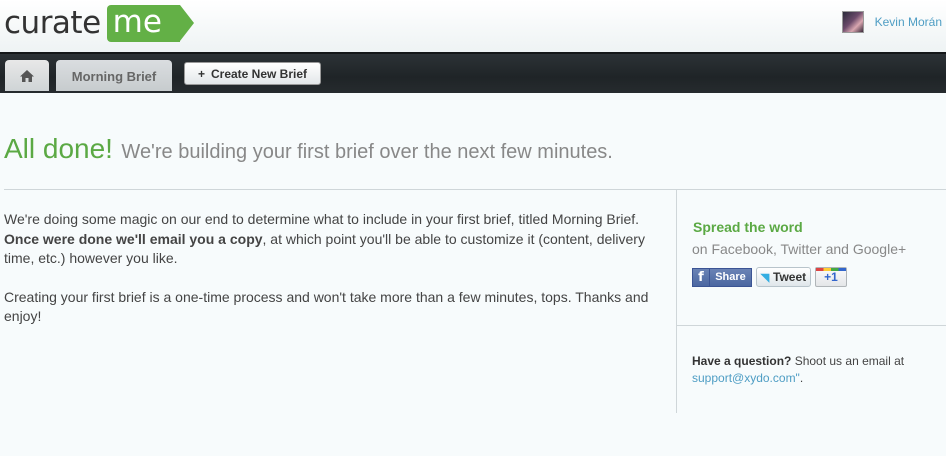 This screenshot has width=946, height=456. What do you see at coordinates (801, 378) in the screenshot?
I see `question-end: .` at bounding box center [801, 378].